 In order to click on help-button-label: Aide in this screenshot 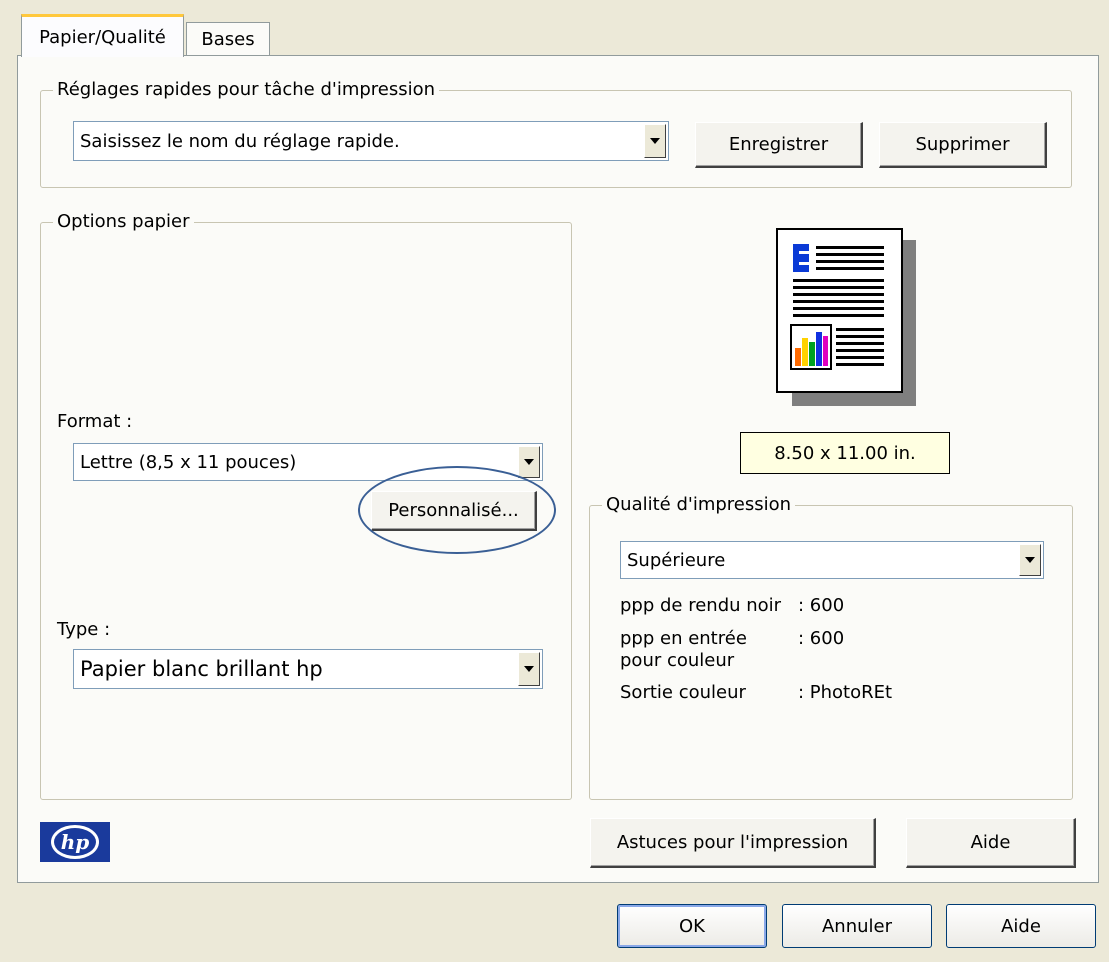, I will do `click(1021, 926)`.